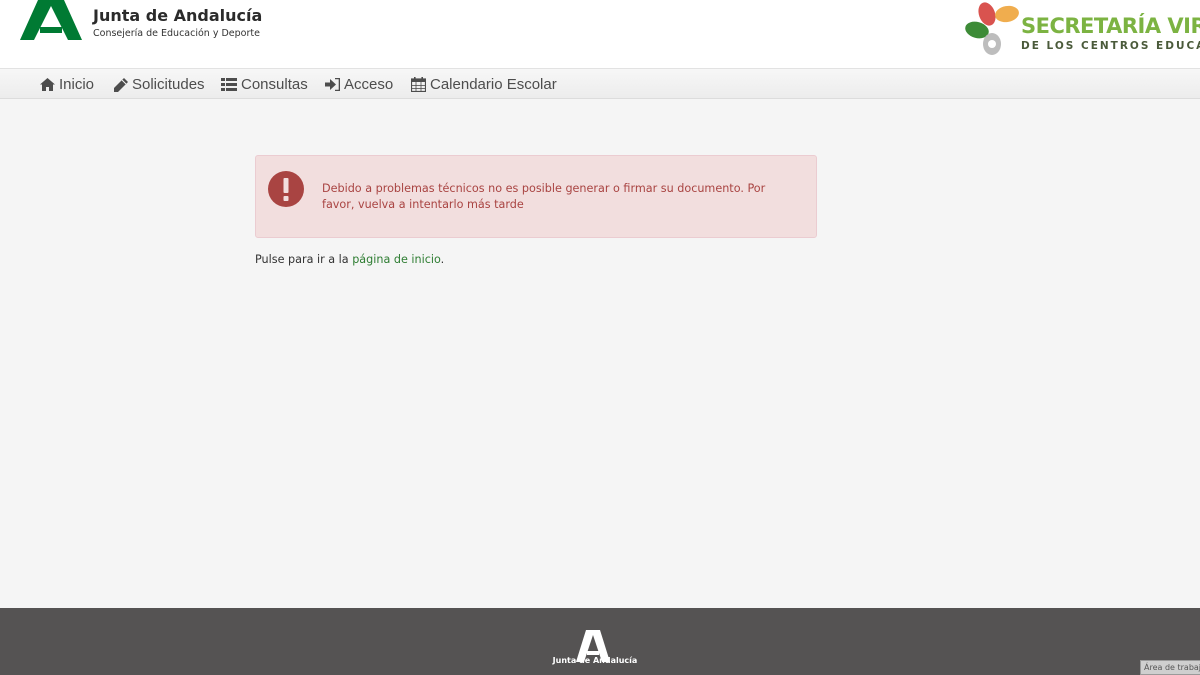 The image size is (1200, 675). I want to click on nav-item-consultas: Consultas, so click(264, 84).